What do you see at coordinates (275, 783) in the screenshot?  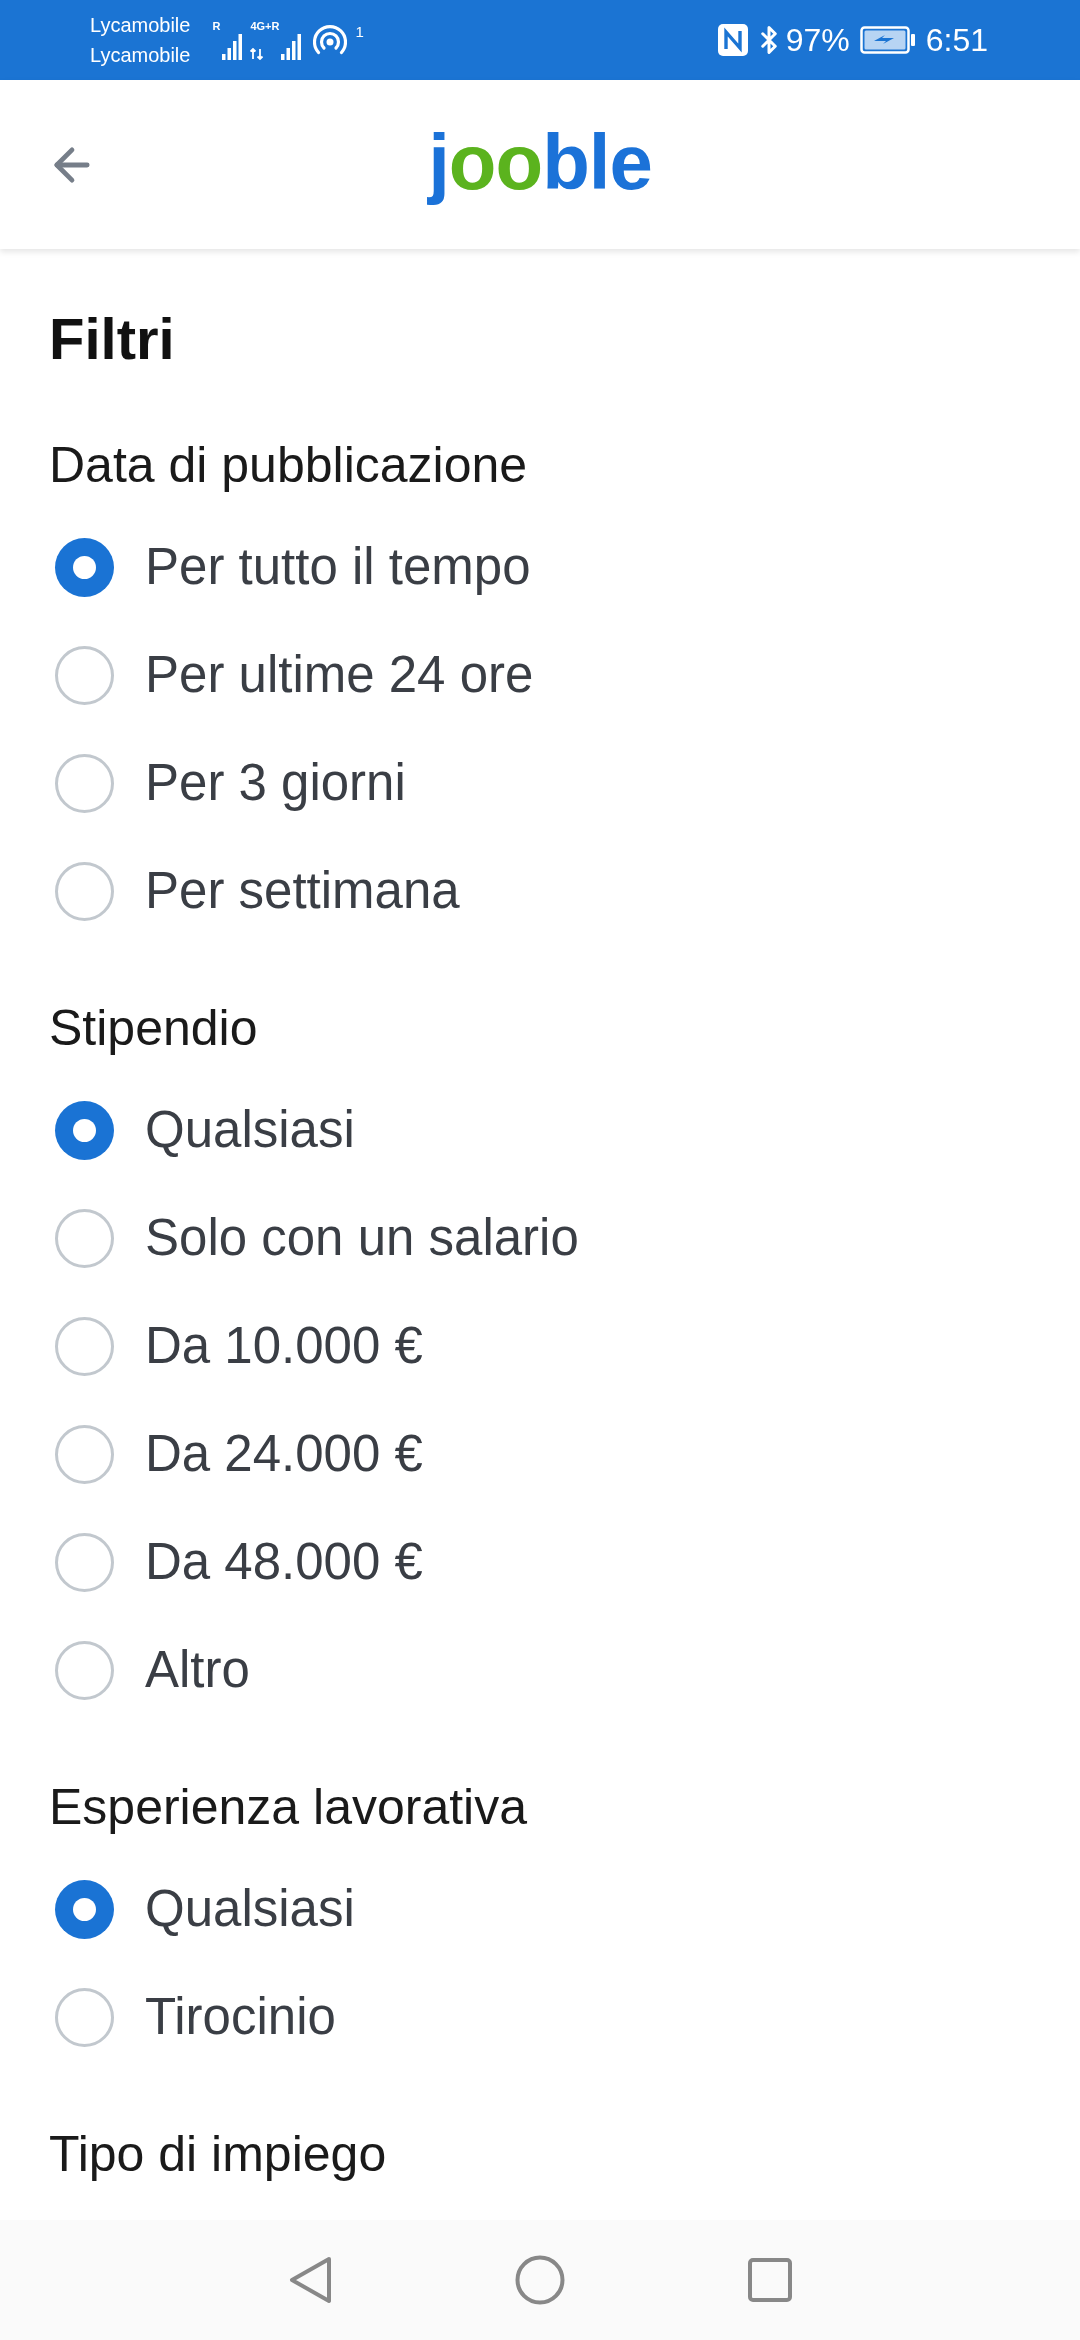 I see `option-label: Per 3 giorni` at bounding box center [275, 783].